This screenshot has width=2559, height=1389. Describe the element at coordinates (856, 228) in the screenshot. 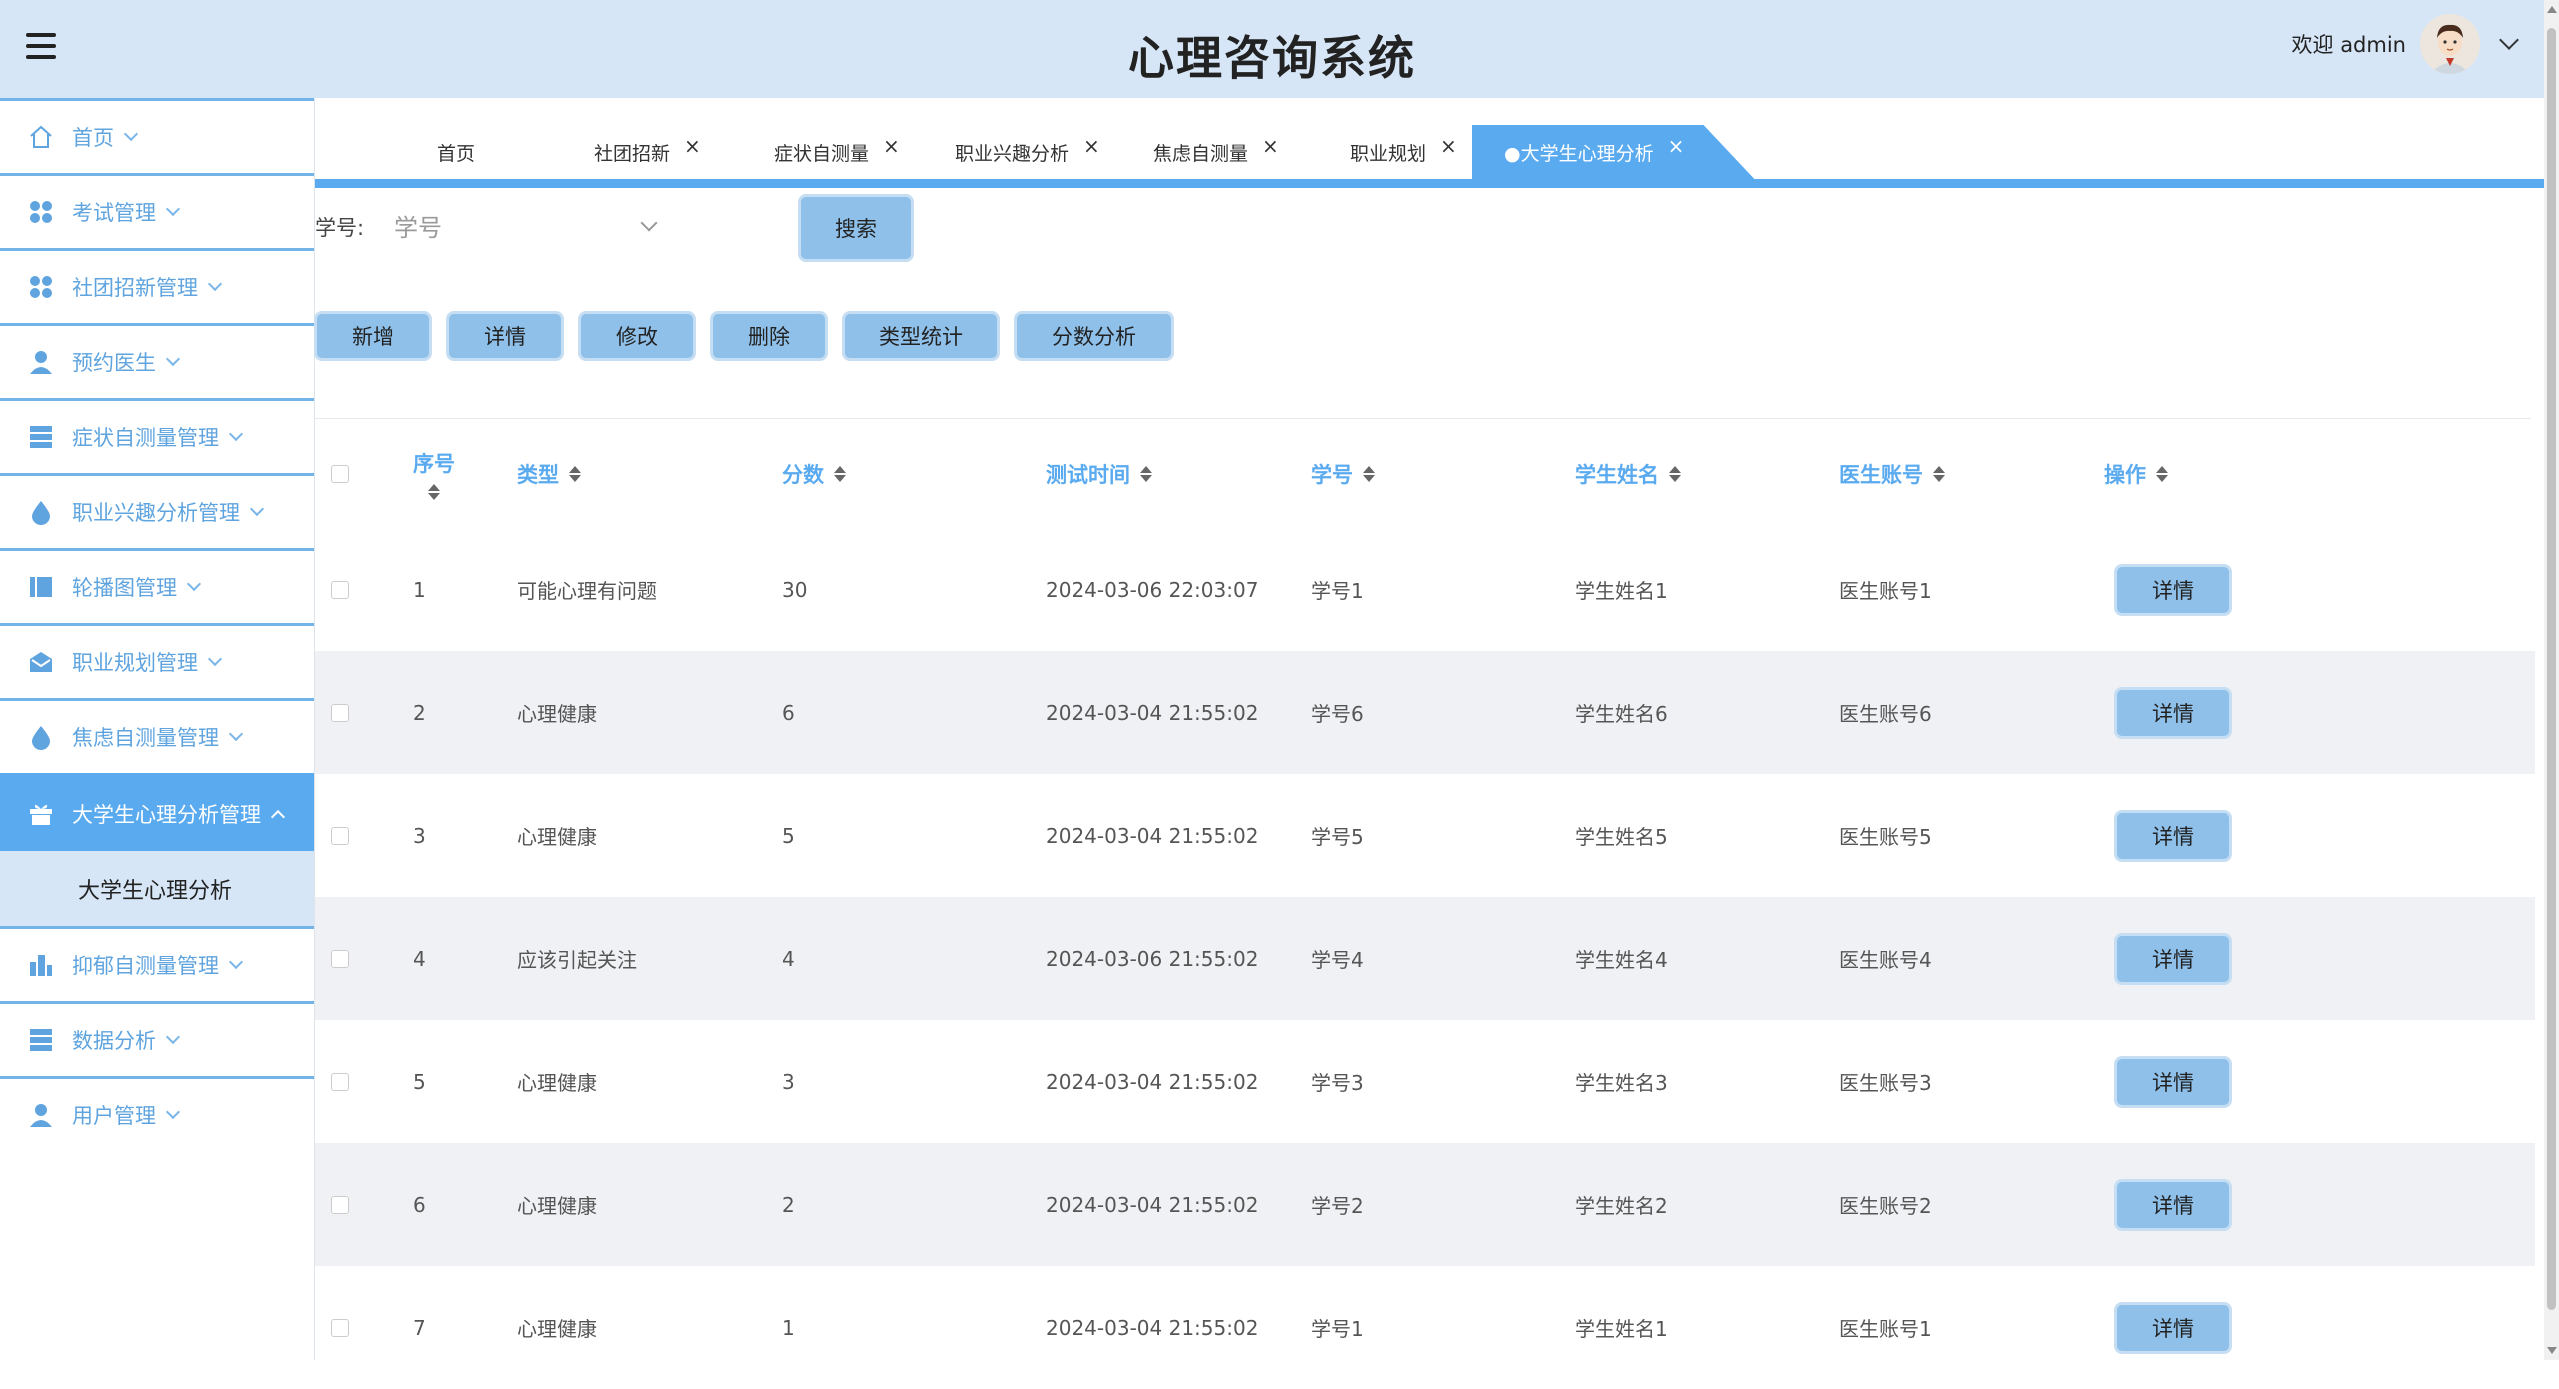

I see `search-button: 搜索` at that location.